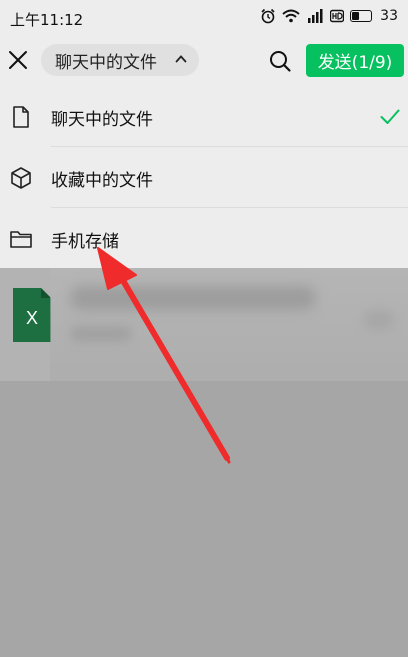  What do you see at coordinates (355, 60) in the screenshot?
I see `send-button: 发送(1/9)` at bounding box center [355, 60].